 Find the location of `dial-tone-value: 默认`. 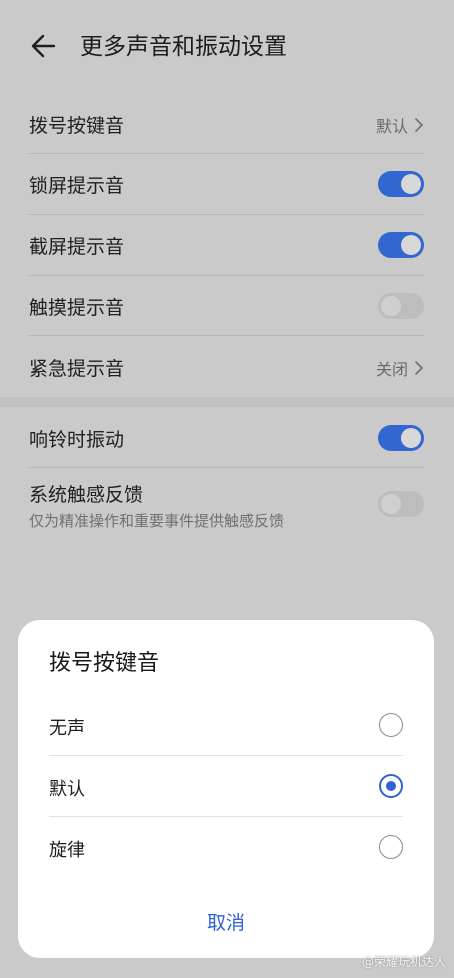

dial-tone-value: 默认 is located at coordinates (400, 125).